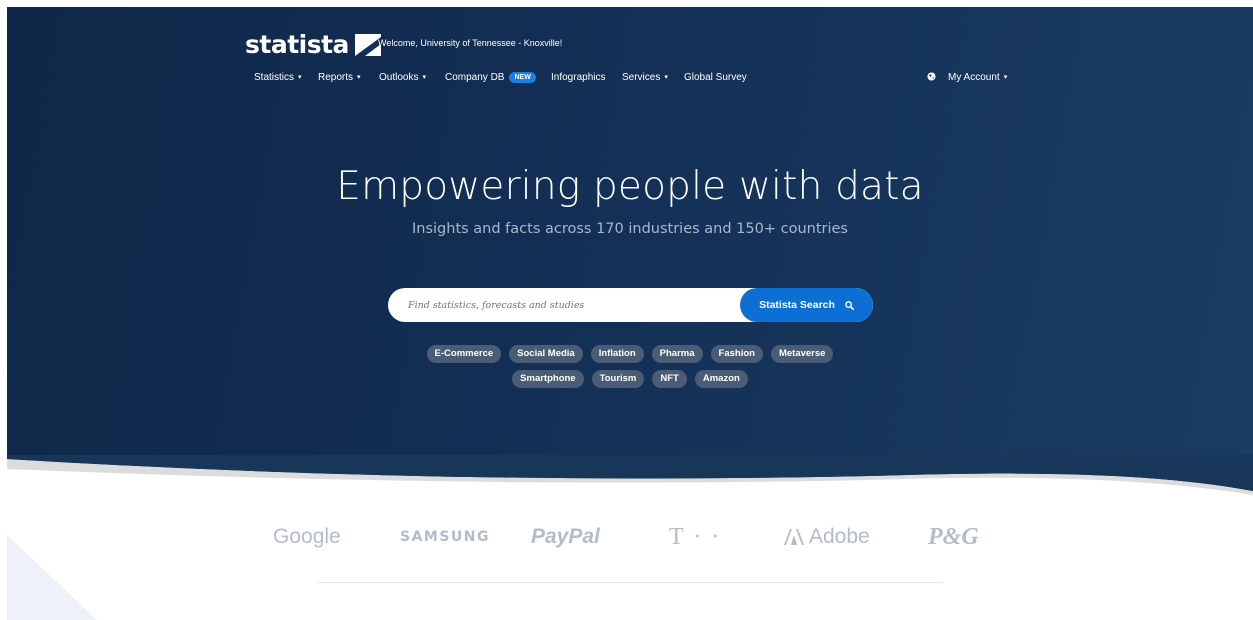 The height and width of the screenshot is (620, 1253). What do you see at coordinates (953, 537) in the screenshot?
I see `pg-logo: P&G` at bounding box center [953, 537].